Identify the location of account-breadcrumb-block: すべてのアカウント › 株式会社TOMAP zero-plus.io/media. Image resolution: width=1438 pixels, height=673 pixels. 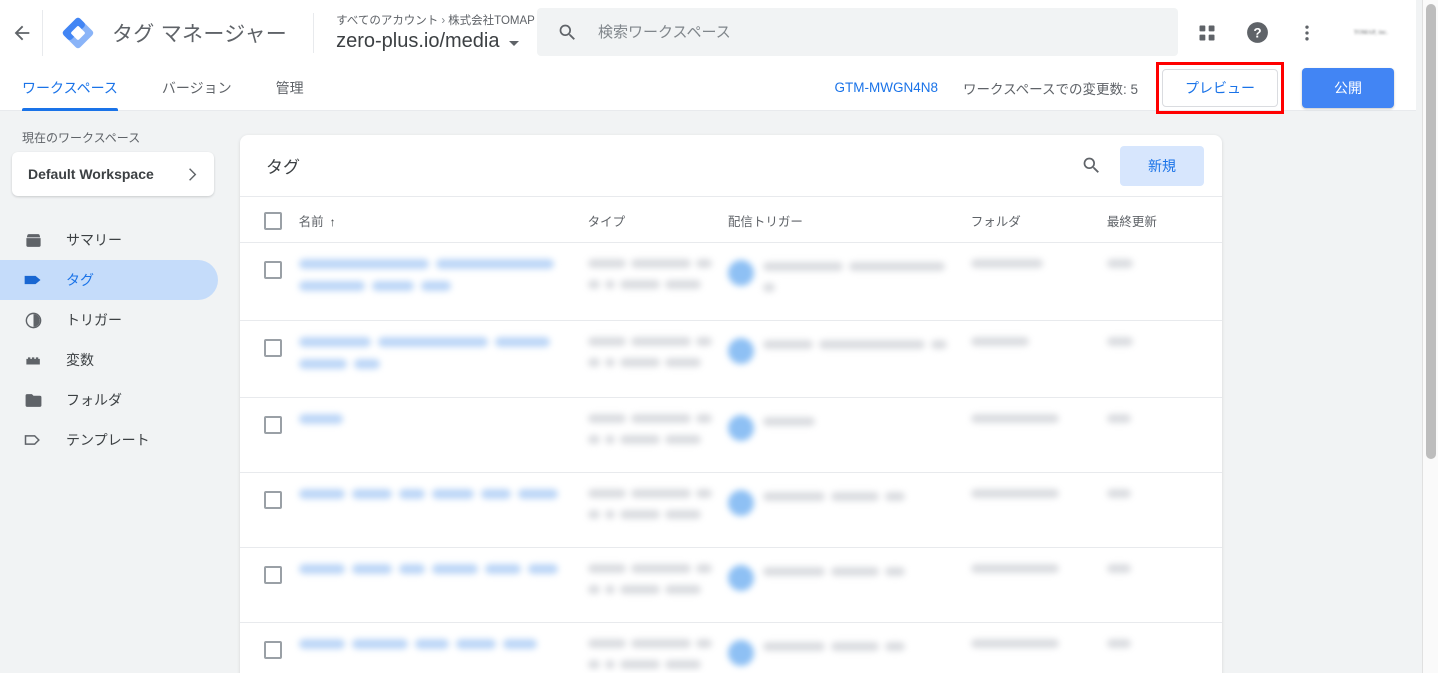
(428, 32).